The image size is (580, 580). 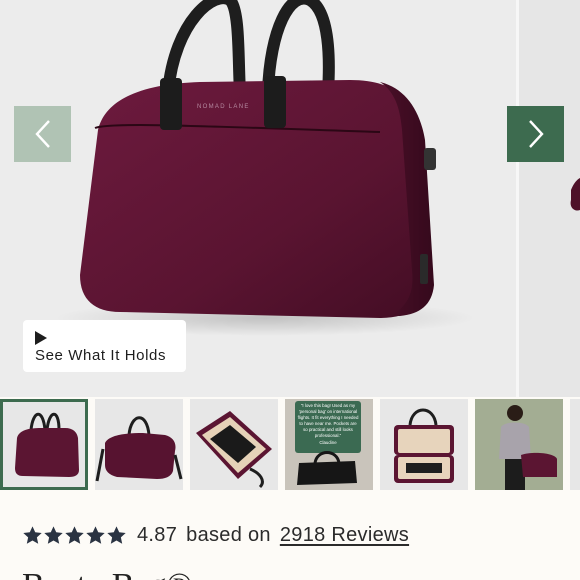 What do you see at coordinates (104, 346) in the screenshot?
I see `see-what-it-holds-button: See What It Holds` at bounding box center [104, 346].